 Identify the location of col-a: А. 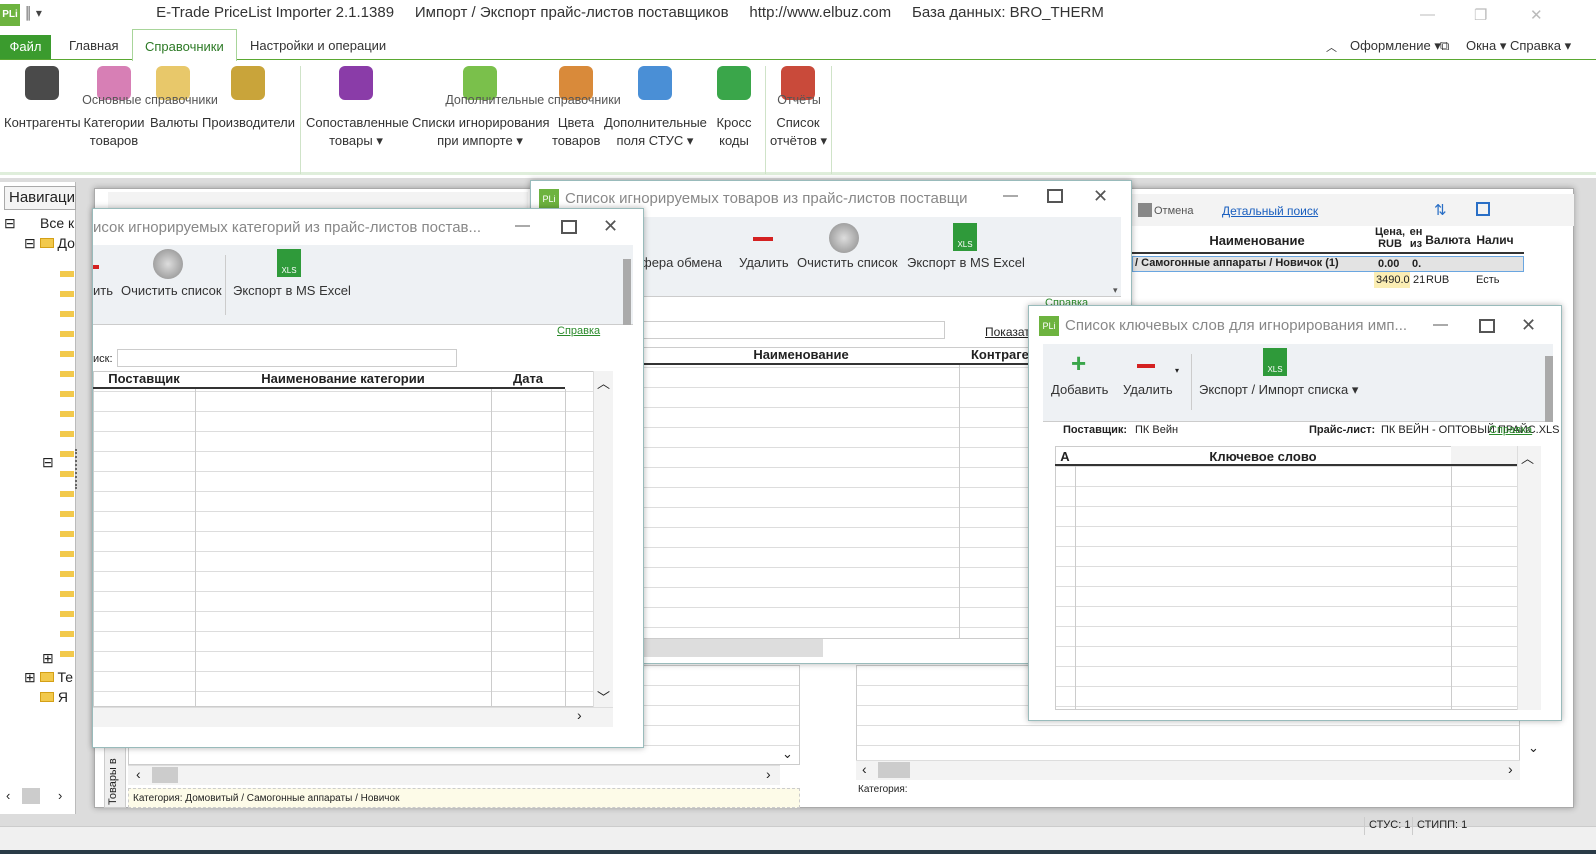
(1065, 456).